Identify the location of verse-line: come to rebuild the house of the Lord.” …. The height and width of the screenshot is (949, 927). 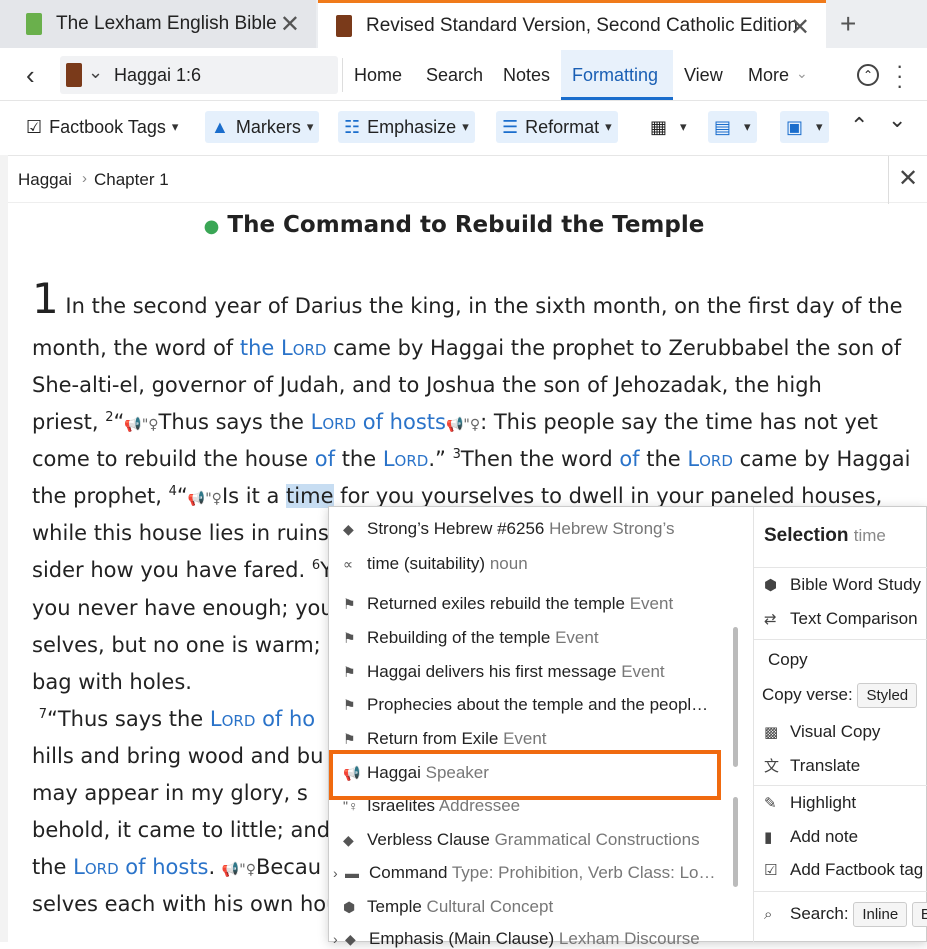
(471, 459).